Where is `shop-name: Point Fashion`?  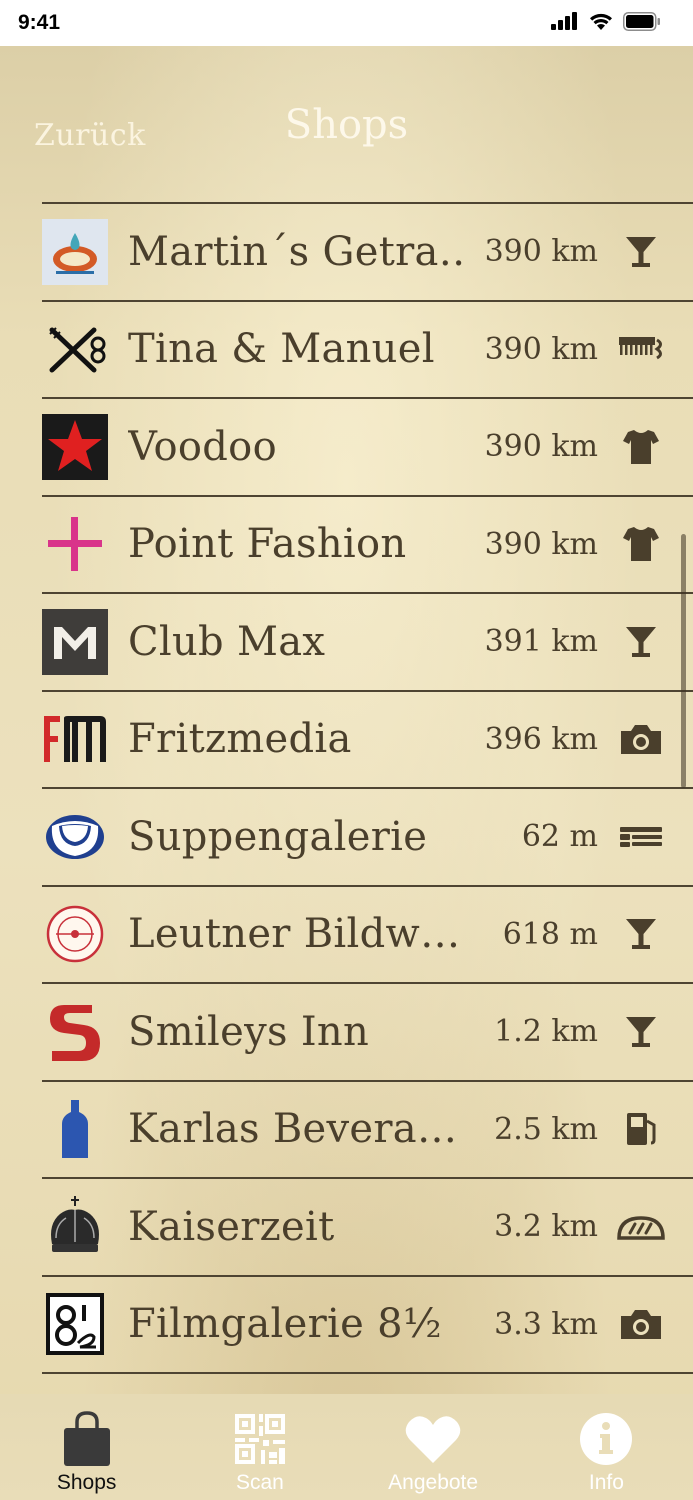 shop-name: Point Fashion is located at coordinates (267, 544).